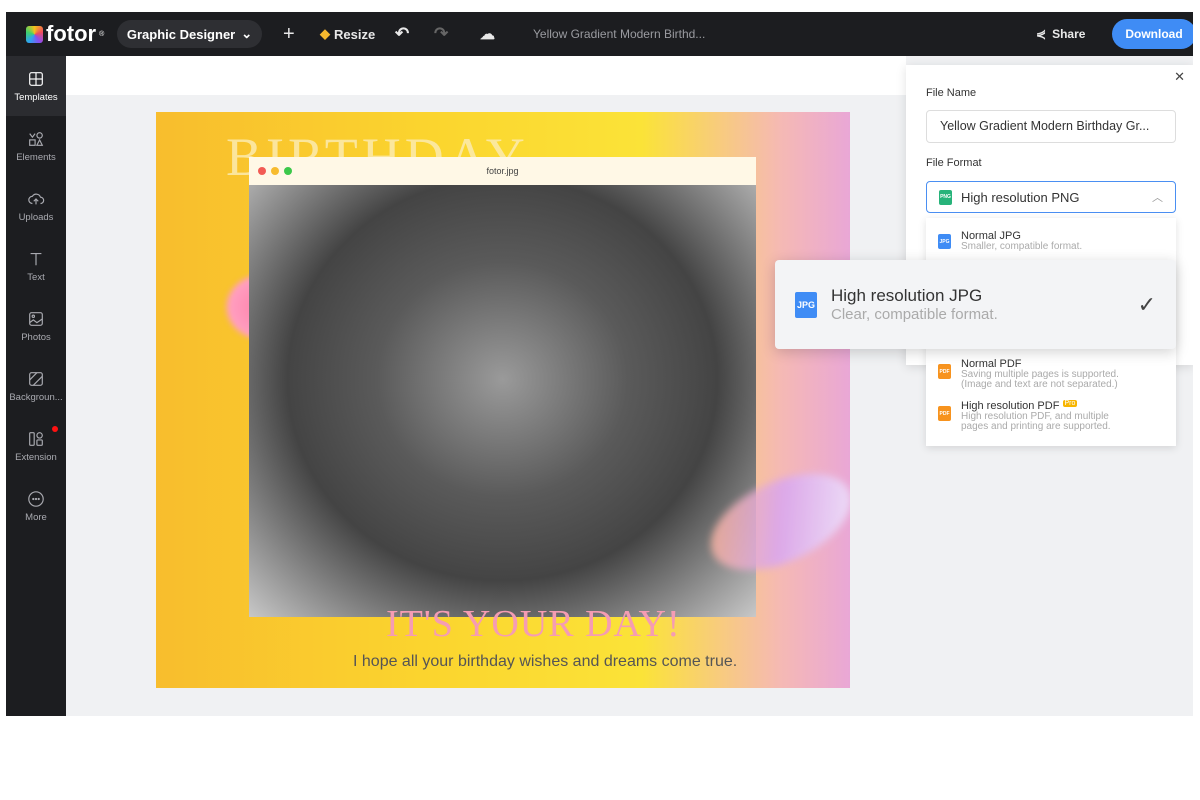 The image size is (1200, 800). I want to click on photo-icon, so click(36, 318).